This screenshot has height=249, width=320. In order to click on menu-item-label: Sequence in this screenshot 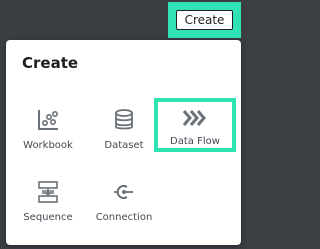, I will do `click(48, 217)`.